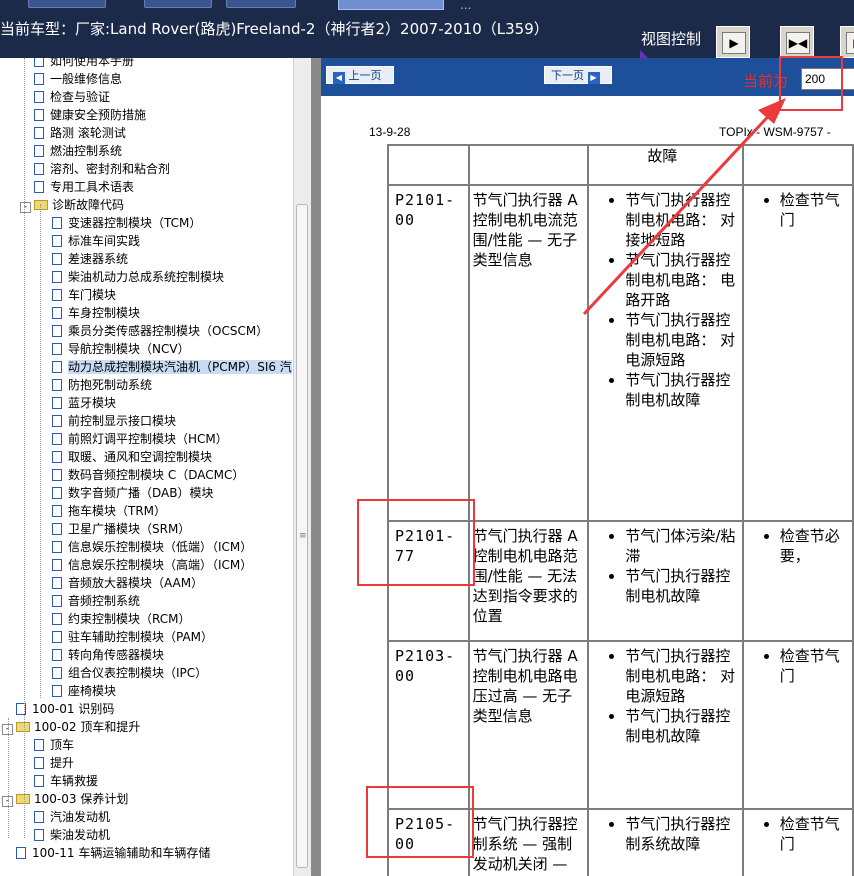 Image resolution: width=854 pixels, height=876 pixels. I want to click on annotation-arrow, so click(684, 207).